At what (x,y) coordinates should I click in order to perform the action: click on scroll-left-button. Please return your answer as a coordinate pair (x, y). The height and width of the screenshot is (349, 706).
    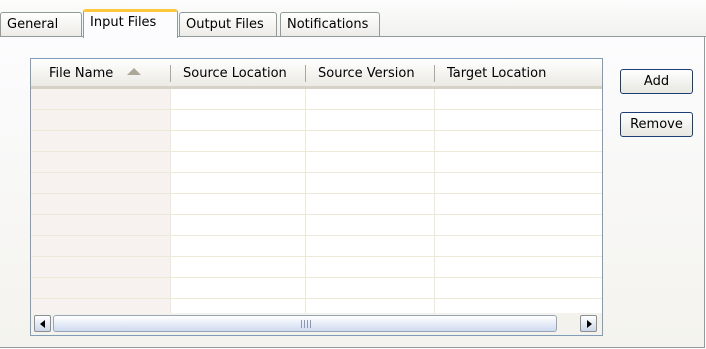
    Looking at the image, I should click on (42, 323).